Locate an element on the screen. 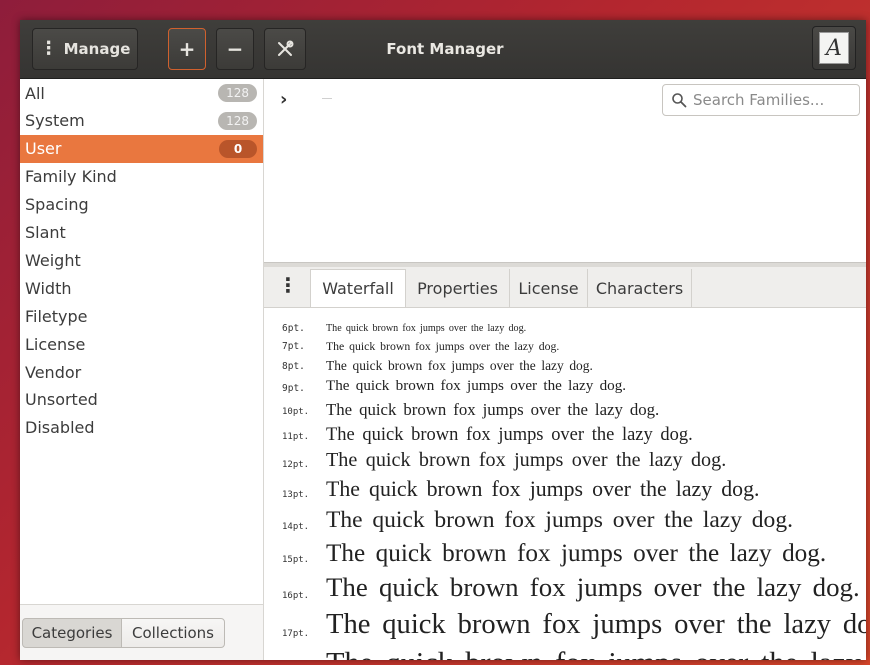 This screenshot has height=665, width=870. sidebar-item-label: Family Kind is located at coordinates (71, 177).